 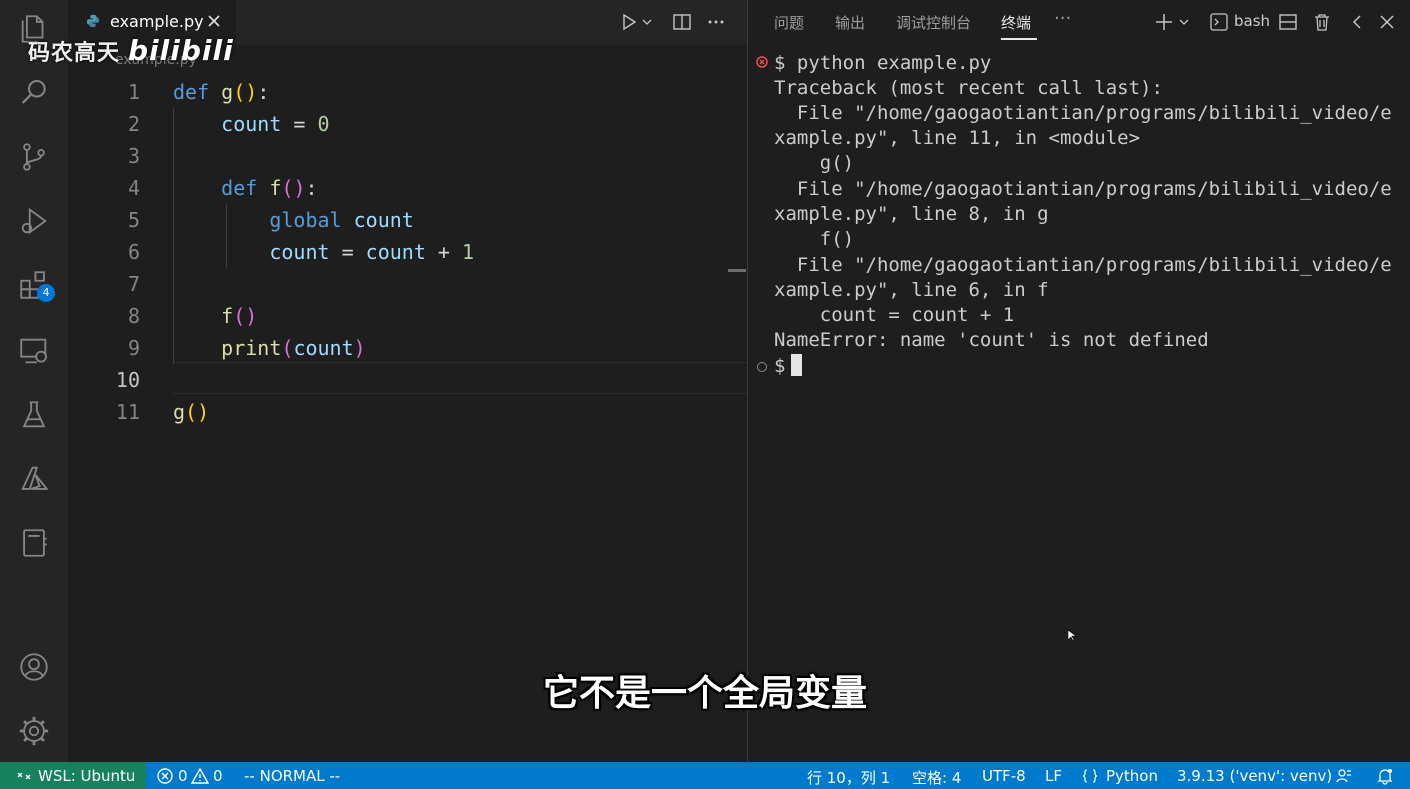 What do you see at coordinates (762, 62) in the screenshot?
I see `command-error-decoration-icon` at bounding box center [762, 62].